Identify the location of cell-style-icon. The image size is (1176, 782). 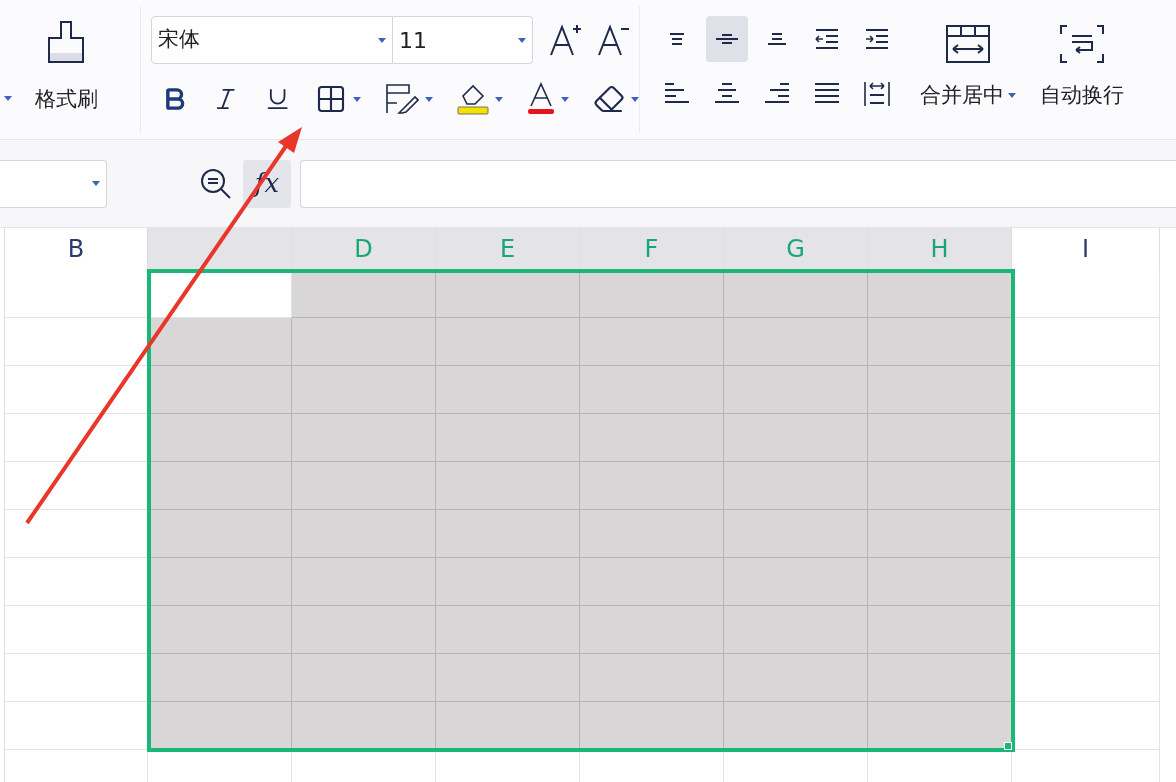
(402, 99).